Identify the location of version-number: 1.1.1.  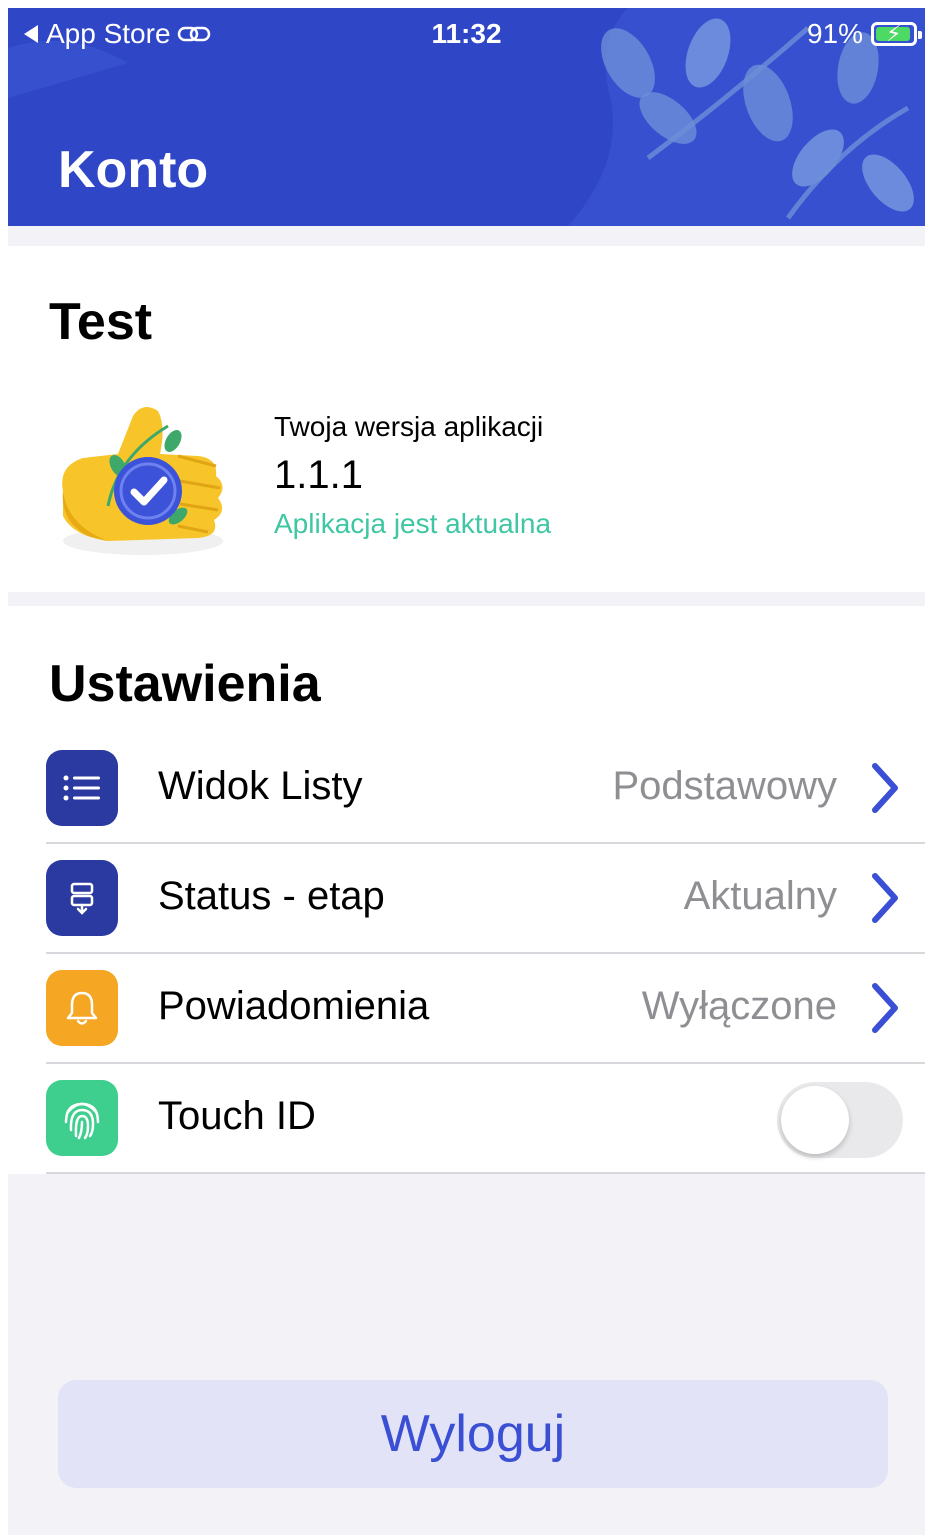
(318, 475).